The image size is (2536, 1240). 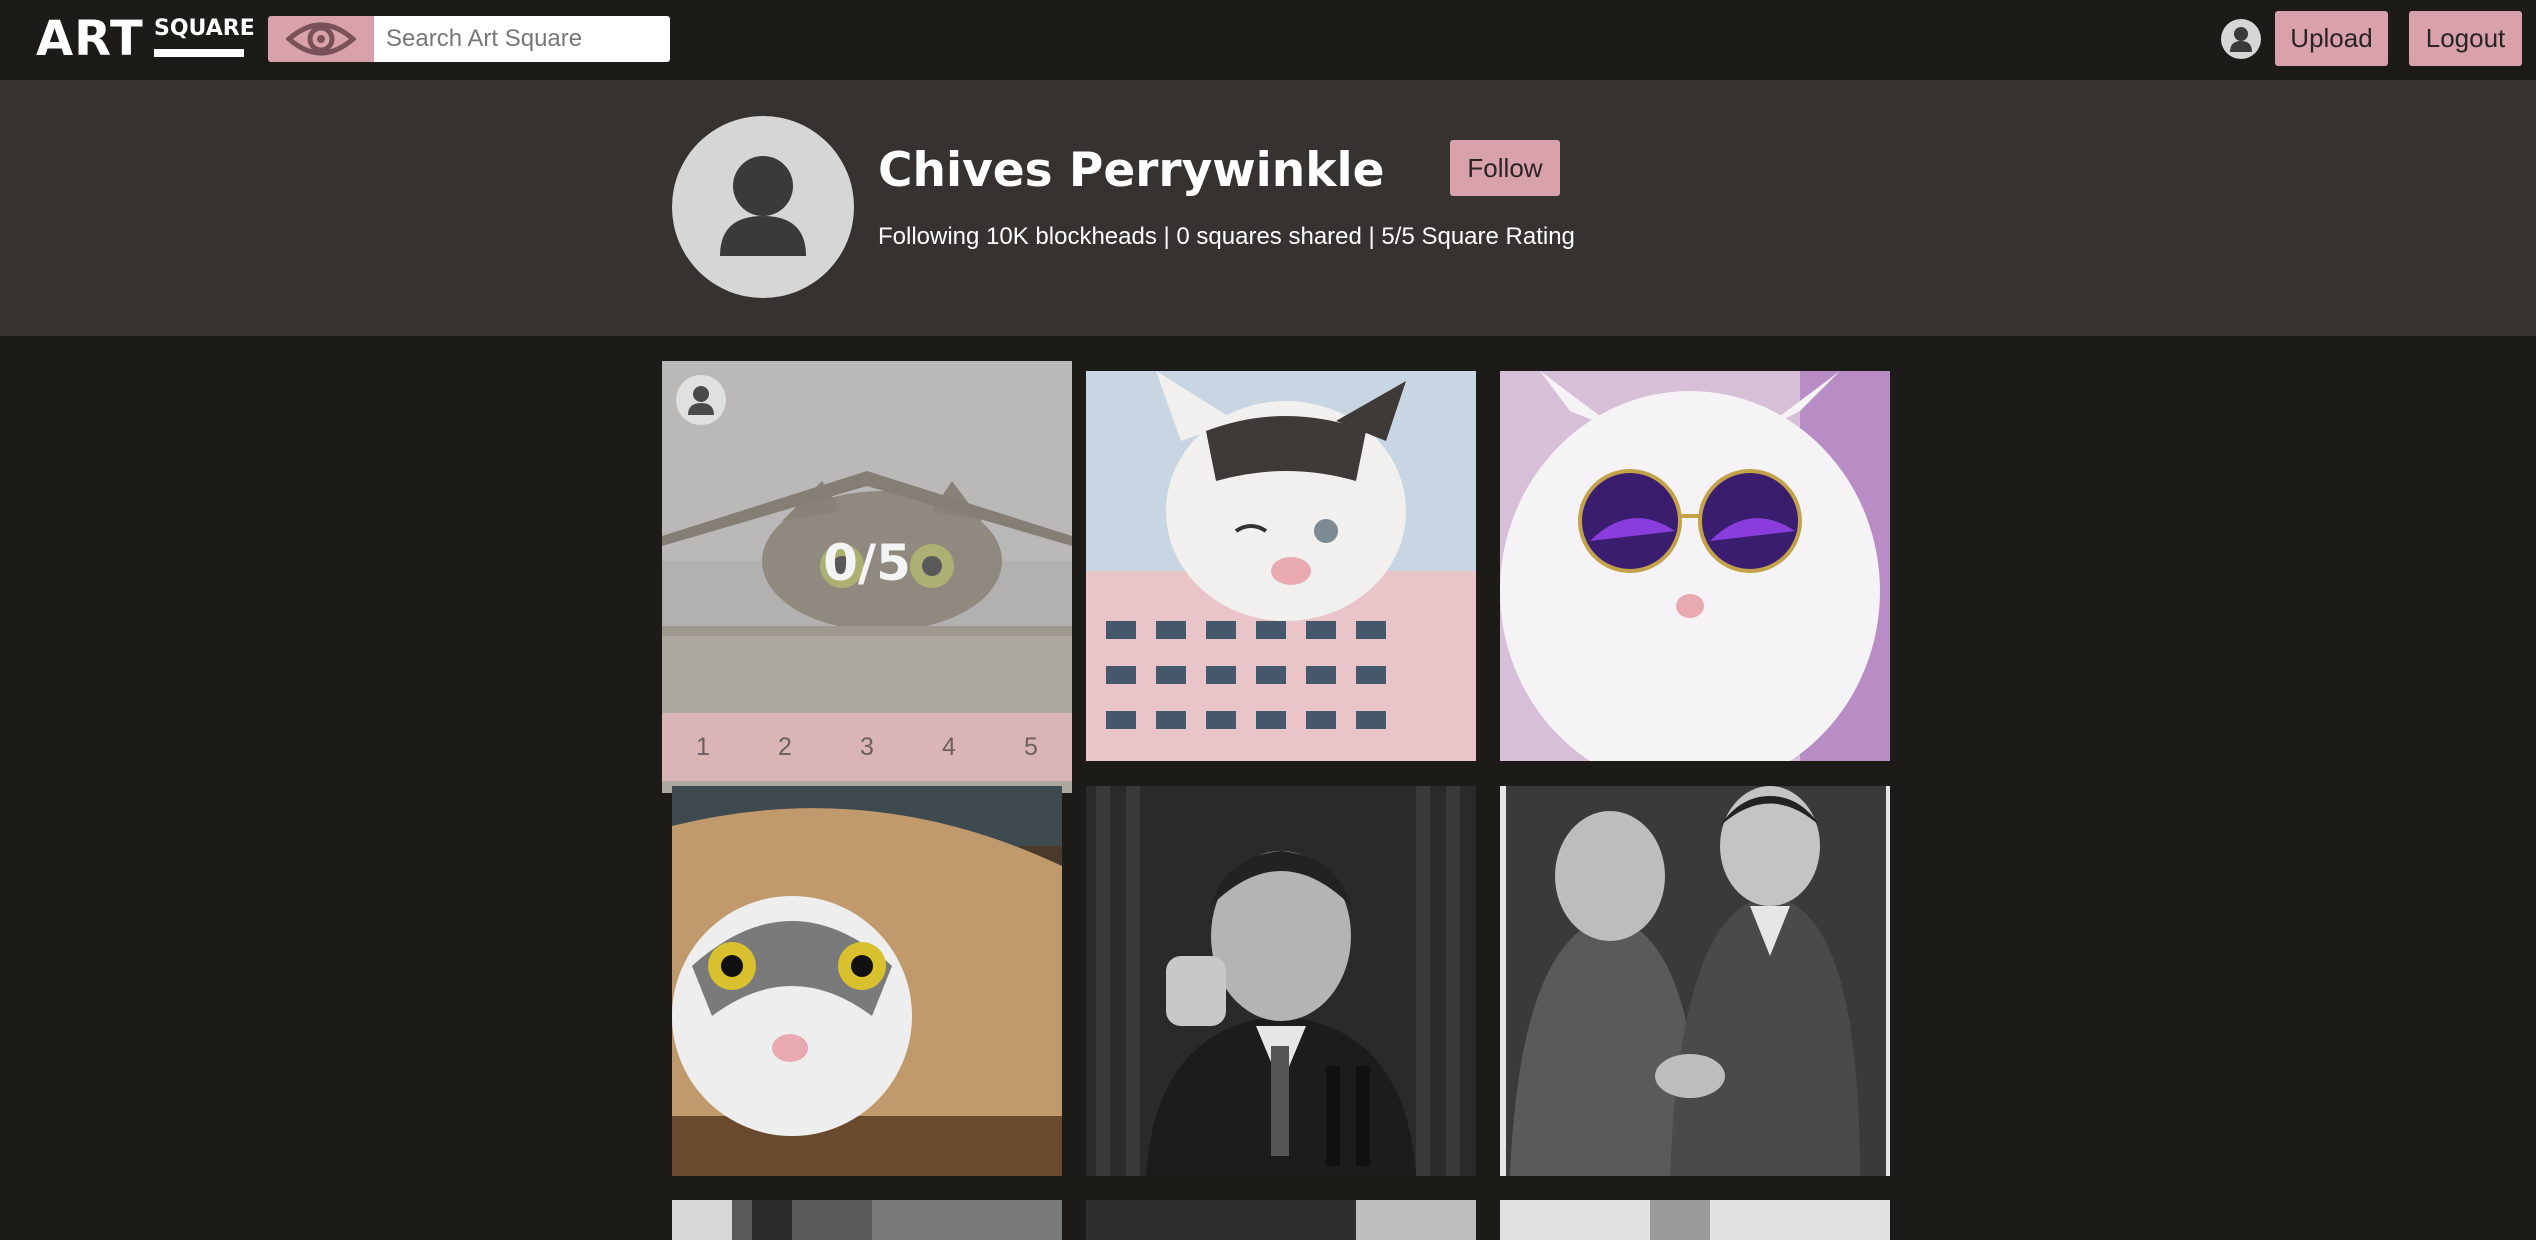 What do you see at coordinates (204, 28) in the screenshot?
I see `logo-secondary-text: SQUARE` at bounding box center [204, 28].